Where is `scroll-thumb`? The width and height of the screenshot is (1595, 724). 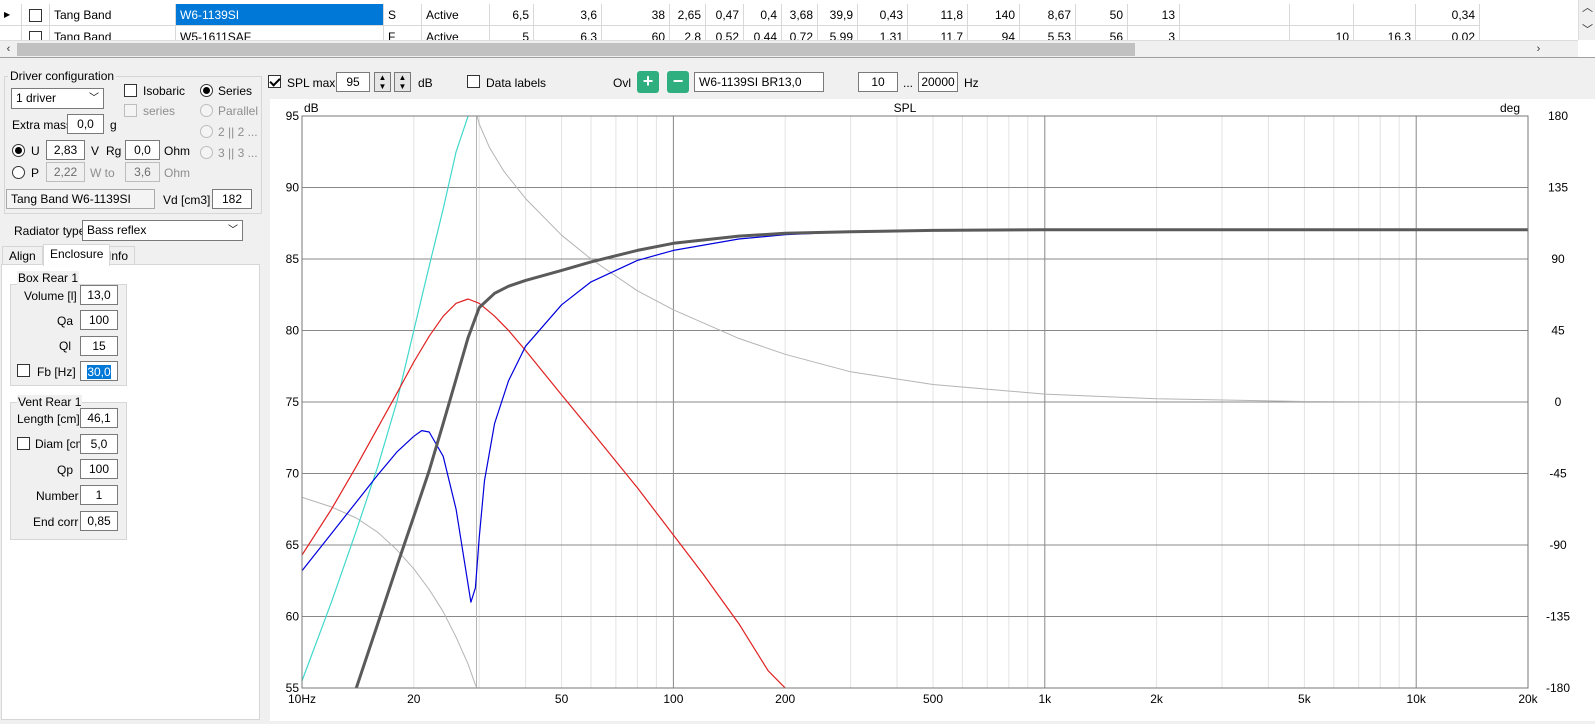
scroll-thumb is located at coordinates (576, 49).